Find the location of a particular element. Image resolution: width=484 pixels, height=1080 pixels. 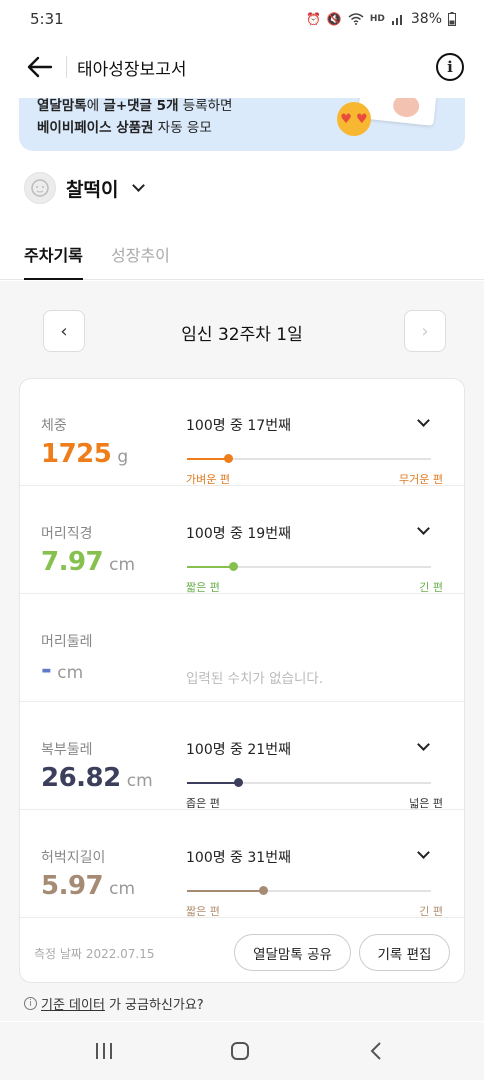

banner-highlight: 글+댓글 5개 is located at coordinates (141, 106).